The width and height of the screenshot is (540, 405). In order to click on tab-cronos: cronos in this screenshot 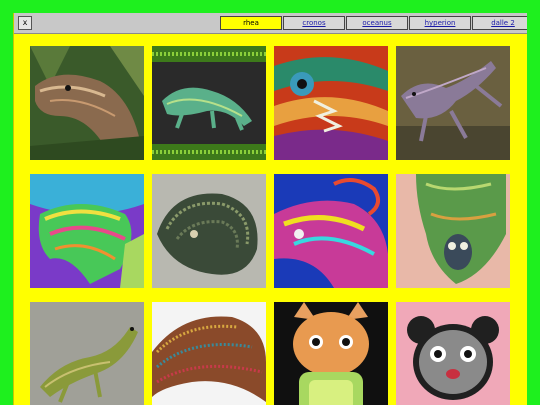, I will do `click(314, 23)`.